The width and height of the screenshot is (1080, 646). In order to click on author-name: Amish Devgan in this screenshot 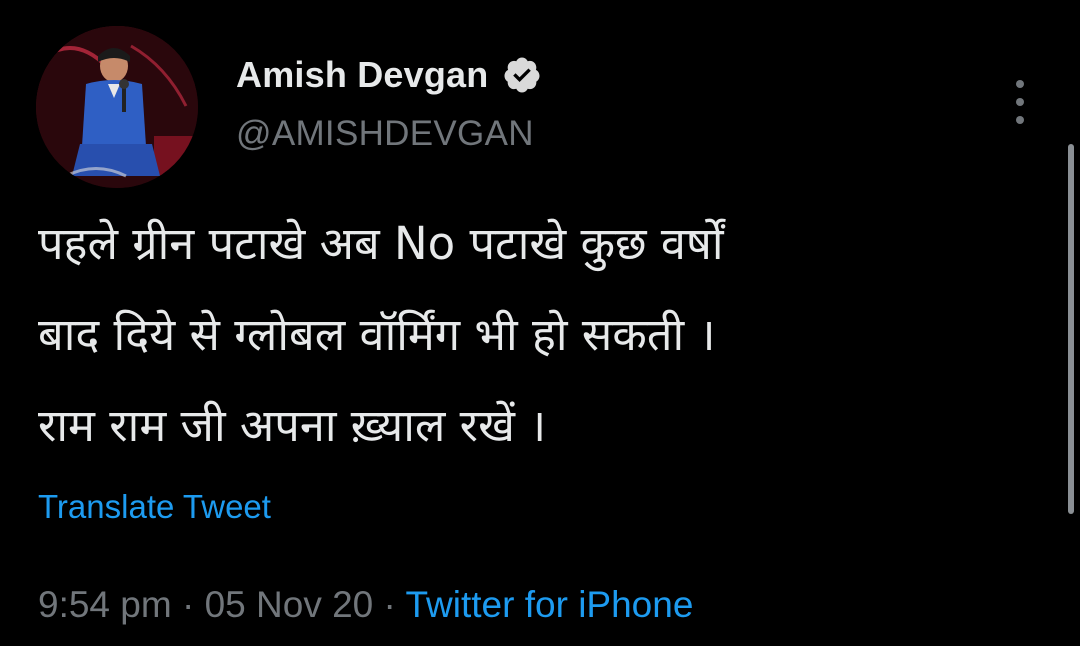, I will do `click(362, 75)`.